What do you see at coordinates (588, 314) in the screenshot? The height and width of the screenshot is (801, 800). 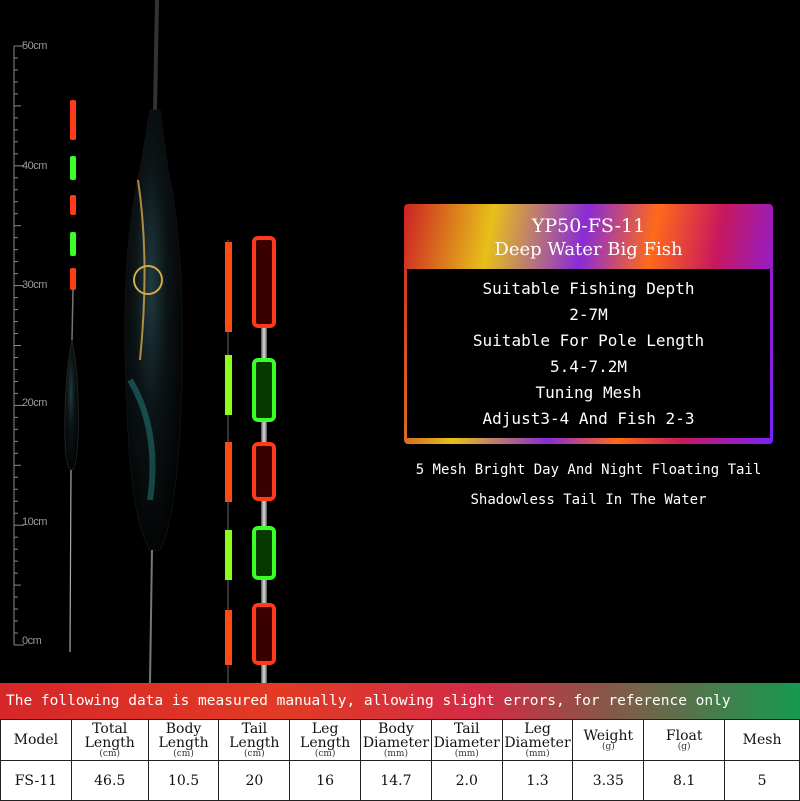 I see `spec-line: 2-7M` at bounding box center [588, 314].